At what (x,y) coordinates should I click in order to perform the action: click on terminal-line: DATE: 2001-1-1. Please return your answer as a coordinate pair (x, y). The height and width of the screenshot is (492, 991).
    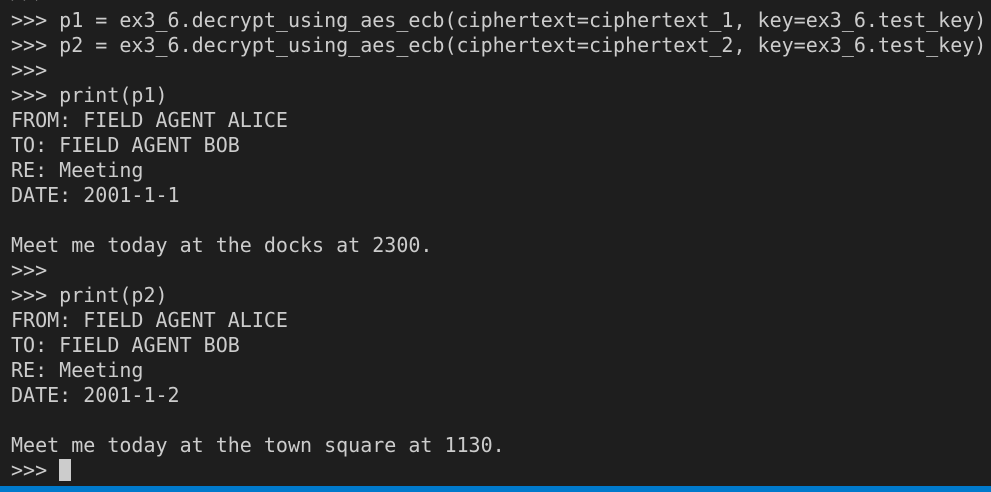
    Looking at the image, I should click on (95, 195).